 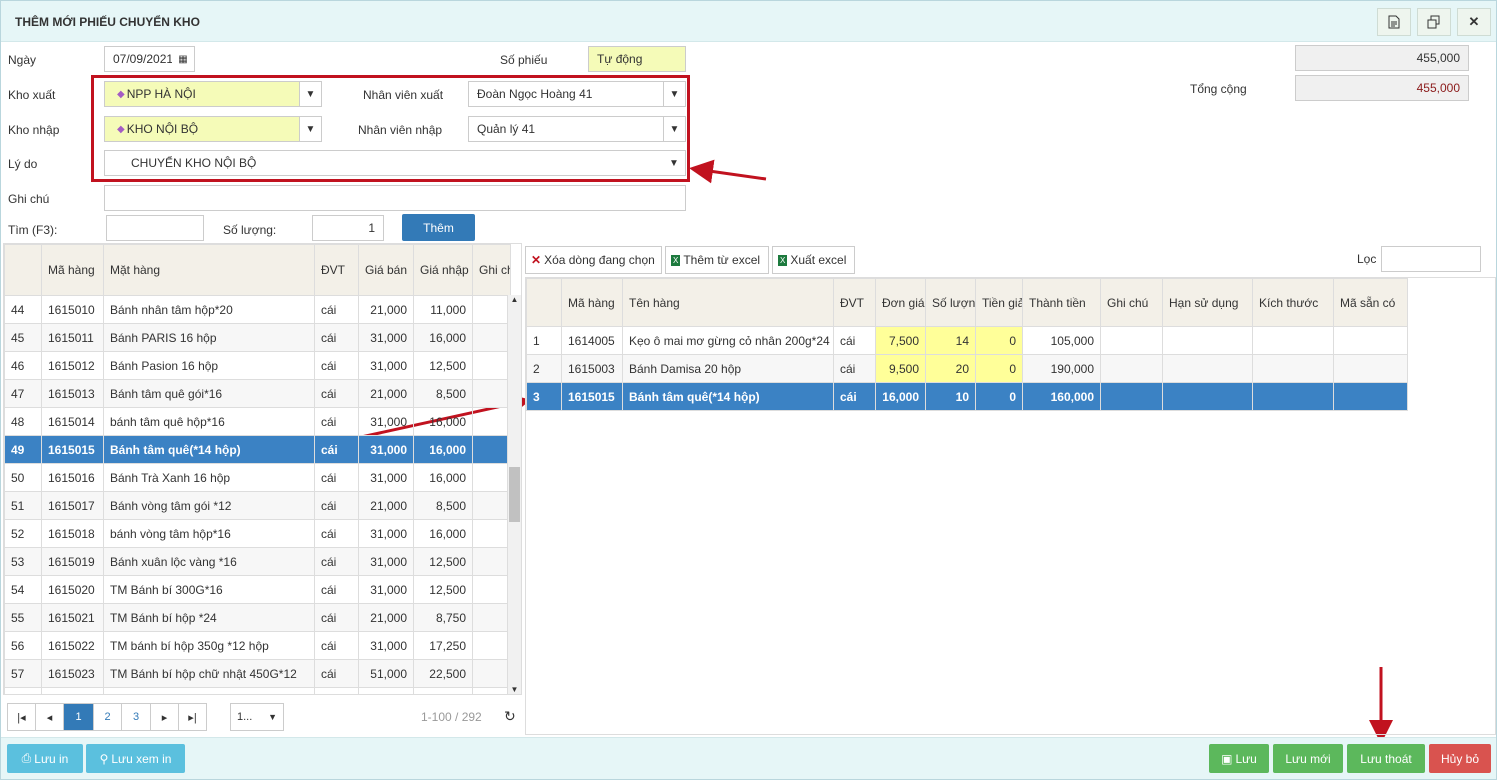 I want to click on table-cell: Bánh Pasion 16 hộp, so click(x=209, y=365).